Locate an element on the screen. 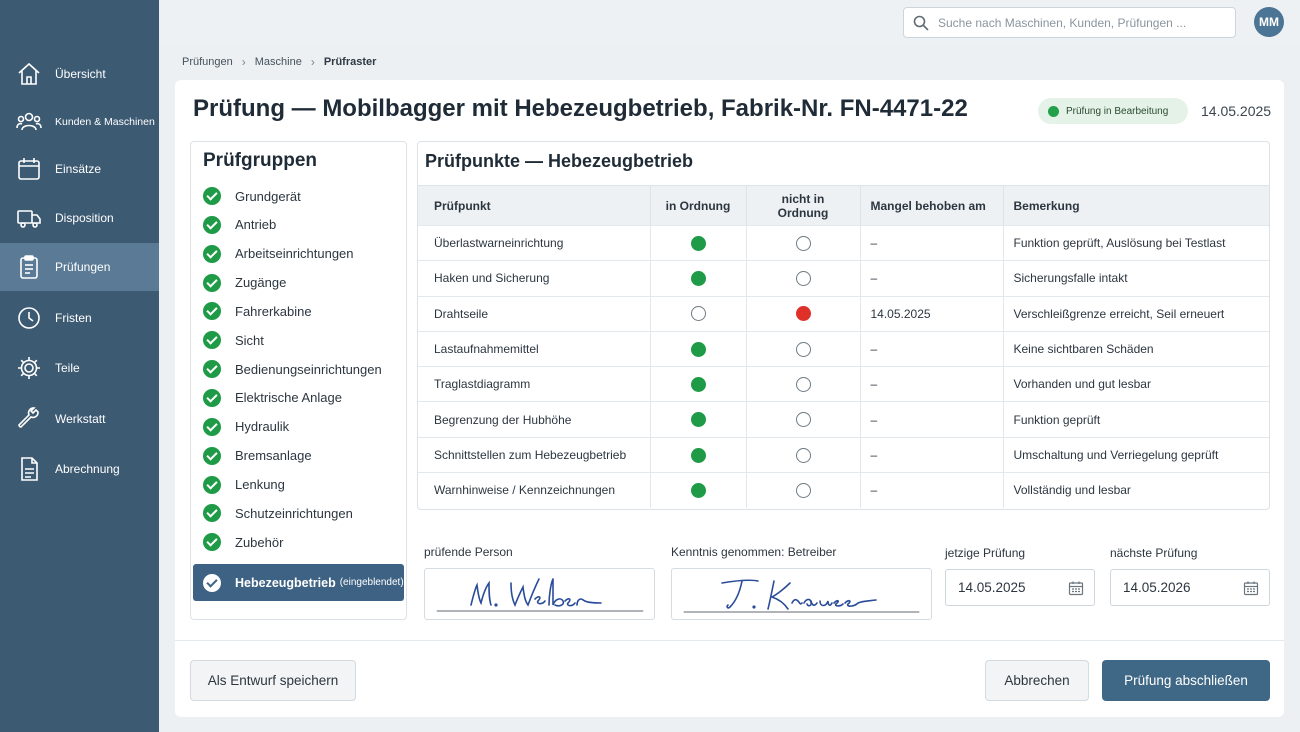 The width and height of the screenshot is (1300, 732). remark-cell: Funktion geprüft is located at coordinates (1136, 419).